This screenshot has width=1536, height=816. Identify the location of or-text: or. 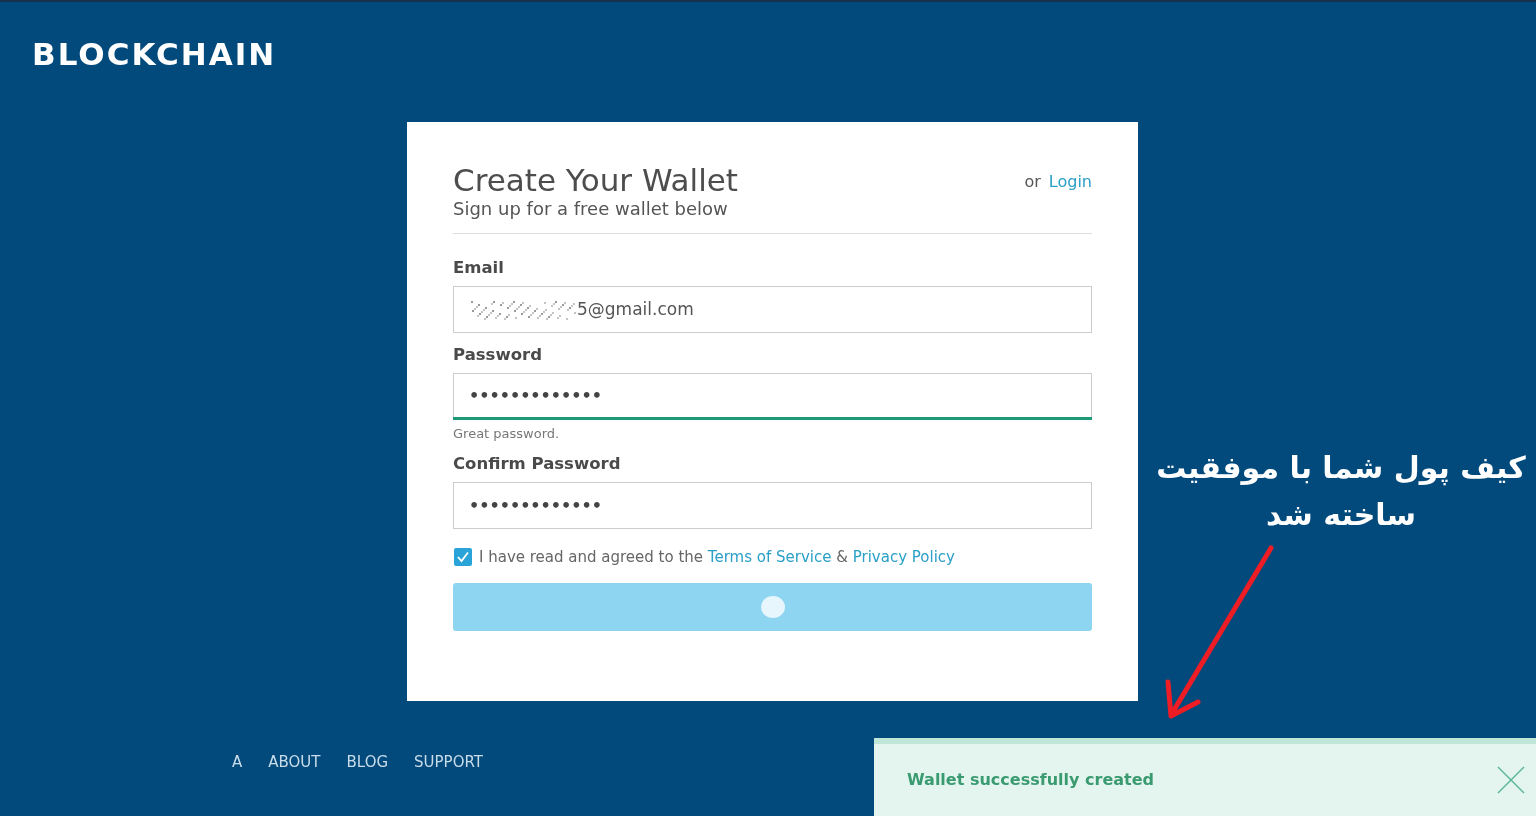
(1032, 182).